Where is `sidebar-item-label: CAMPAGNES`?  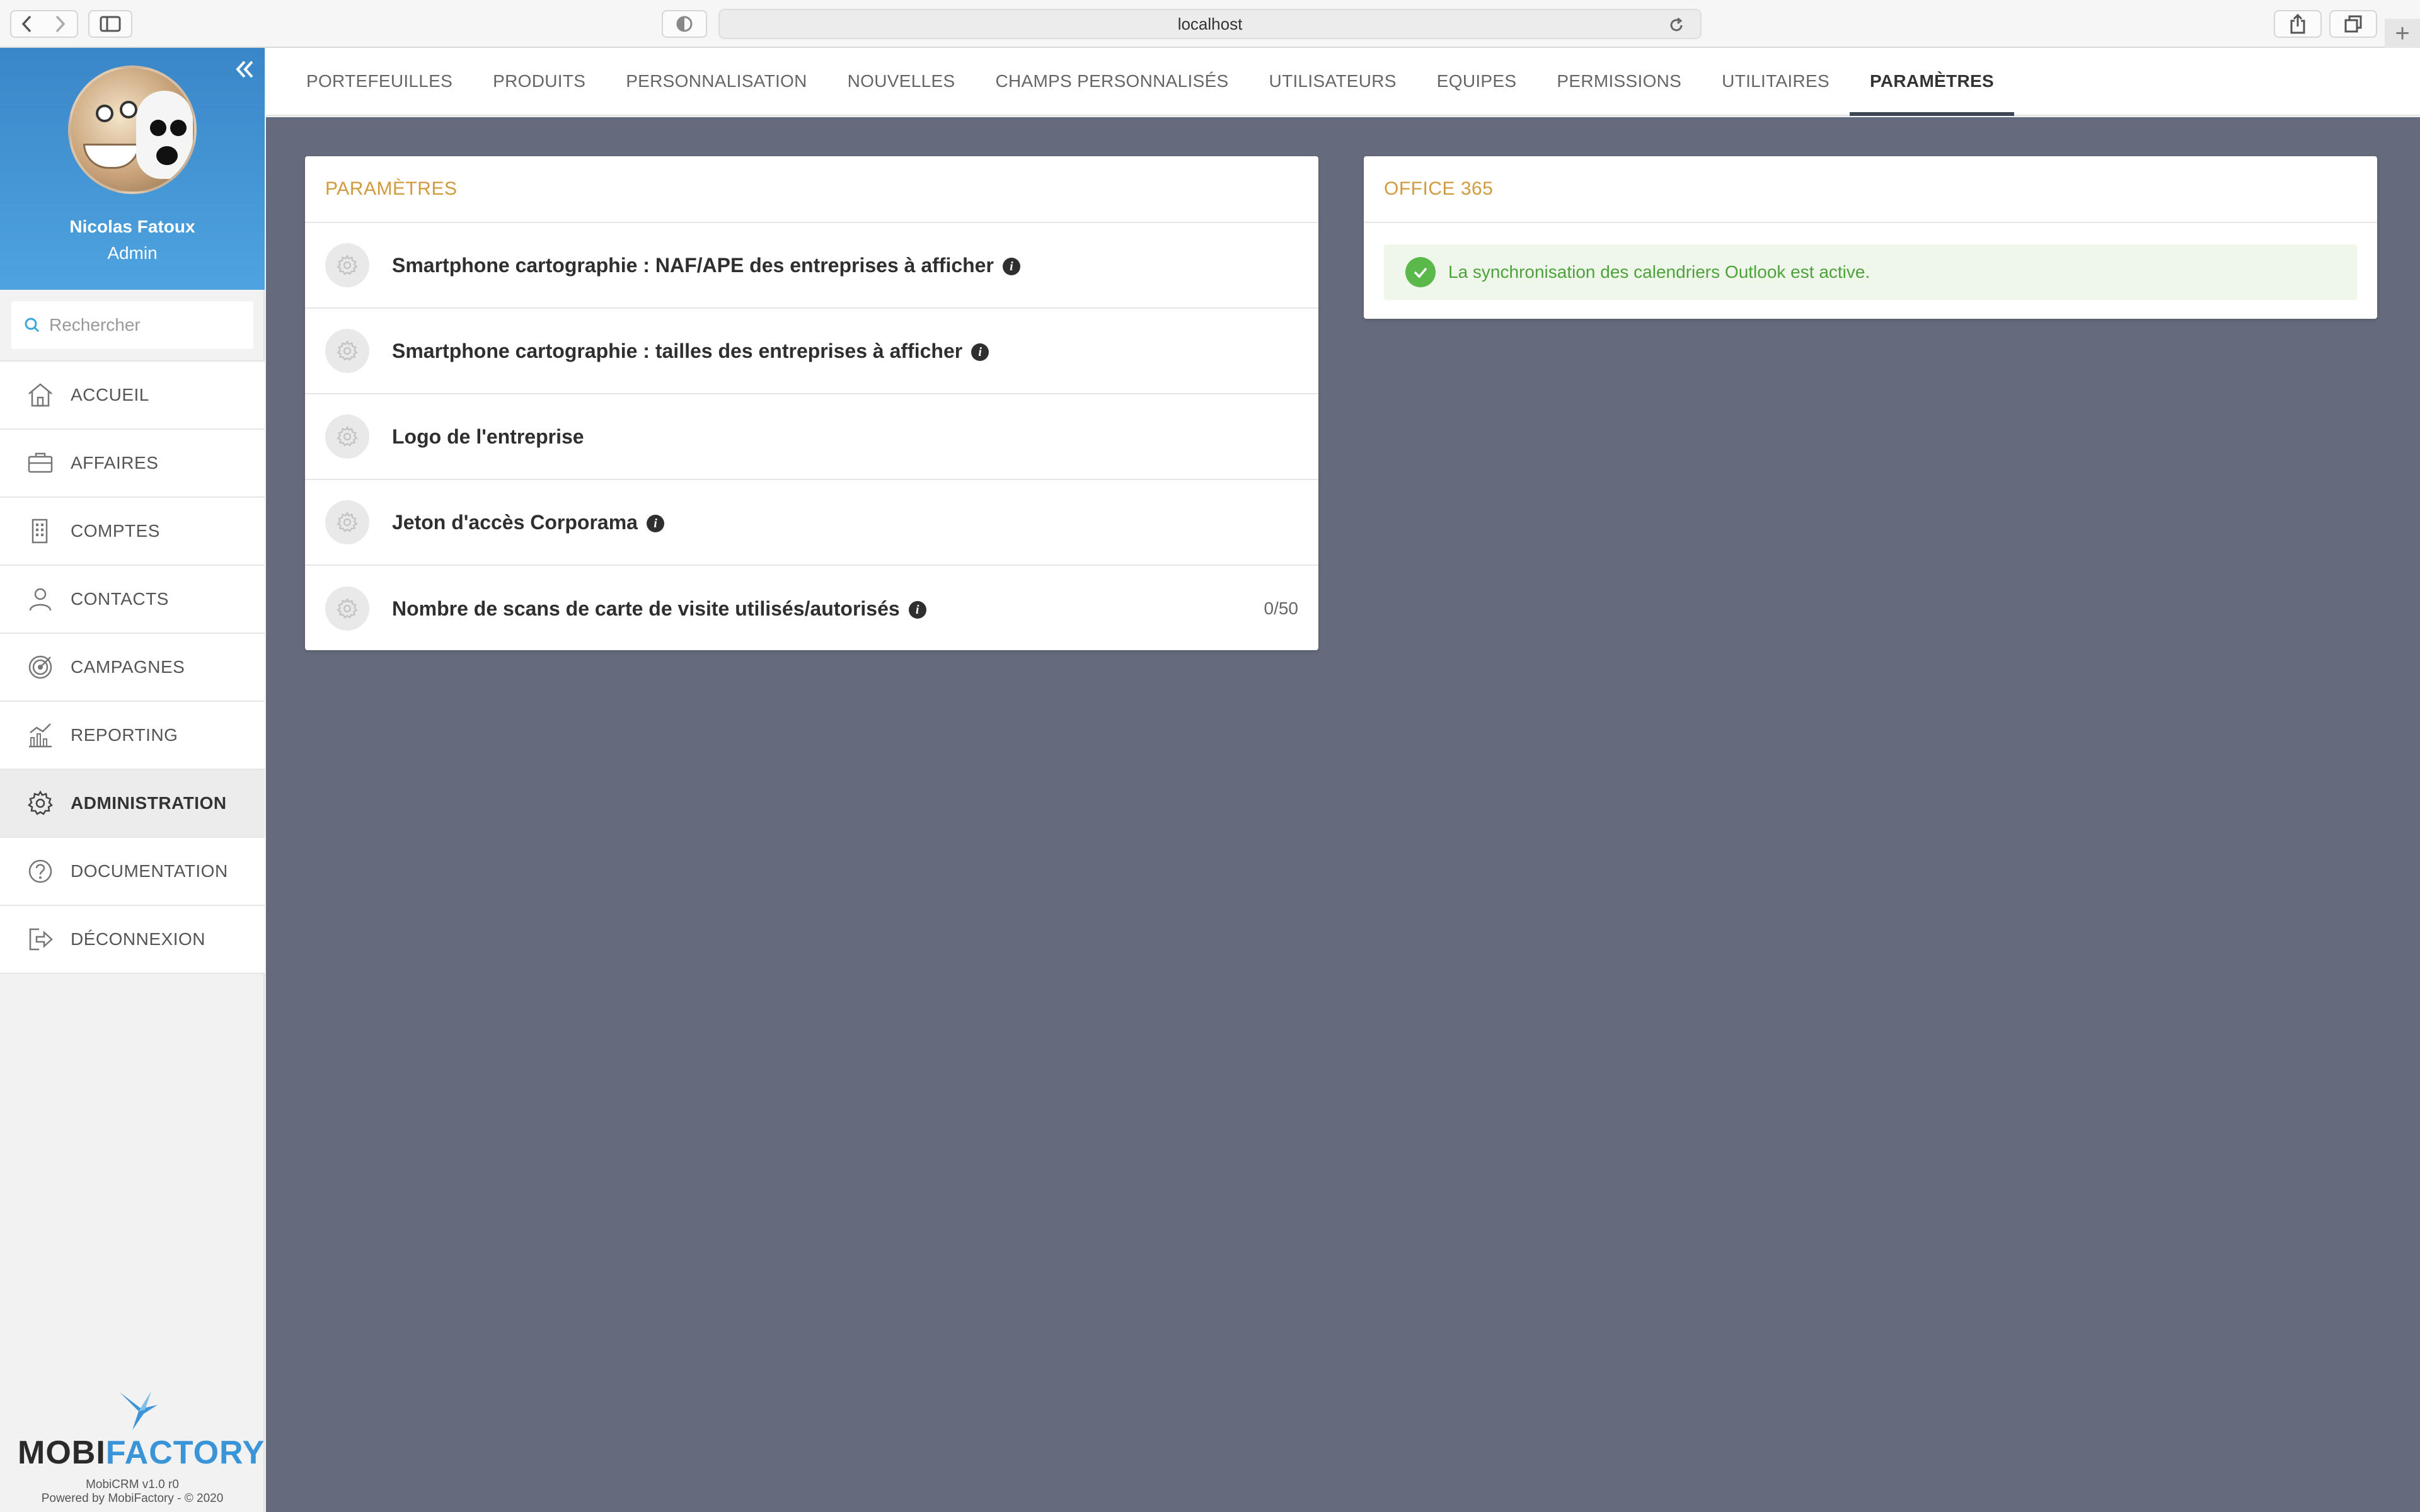 sidebar-item-label: CAMPAGNES is located at coordinates (128, 667).